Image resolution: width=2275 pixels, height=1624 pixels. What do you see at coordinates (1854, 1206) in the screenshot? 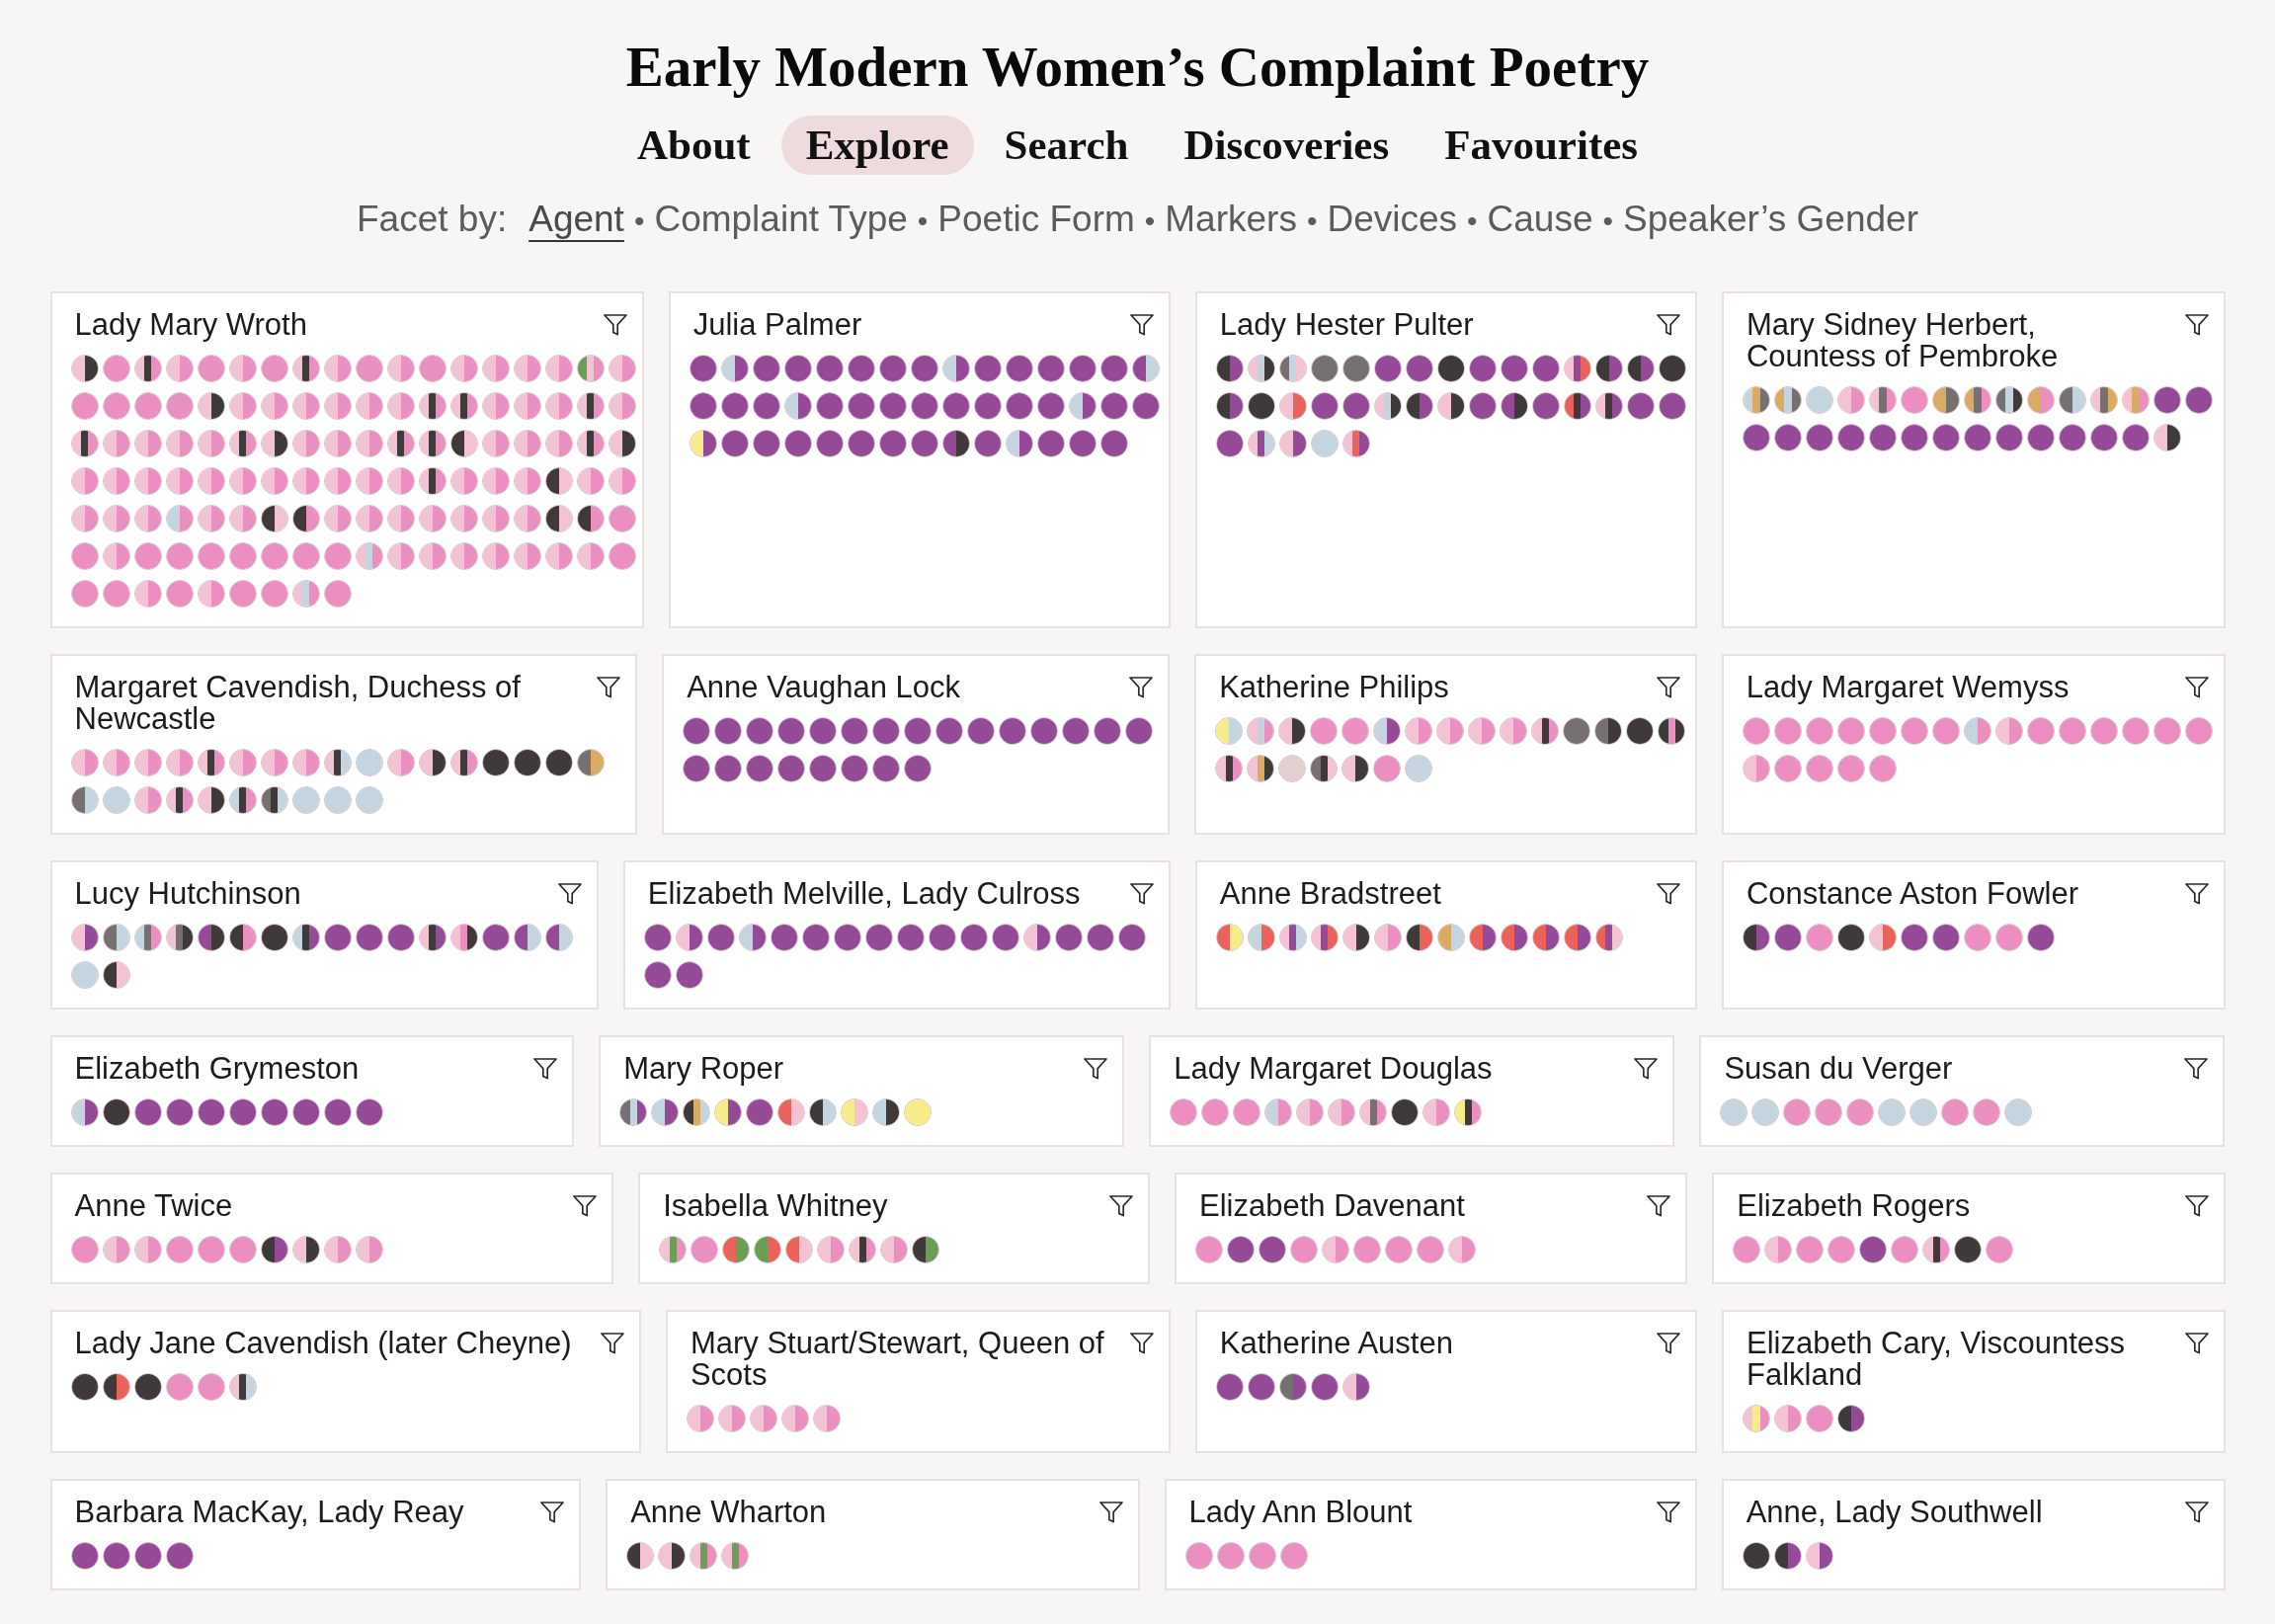
I see `agent-name: Elizabeth Rogers` at bounding box center [1854, 1206].